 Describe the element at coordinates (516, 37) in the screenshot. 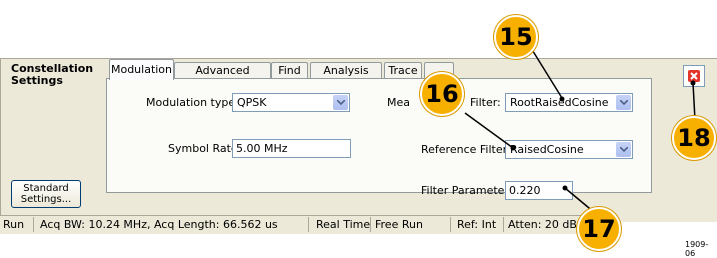

I see `callout-15: 15` at that location.